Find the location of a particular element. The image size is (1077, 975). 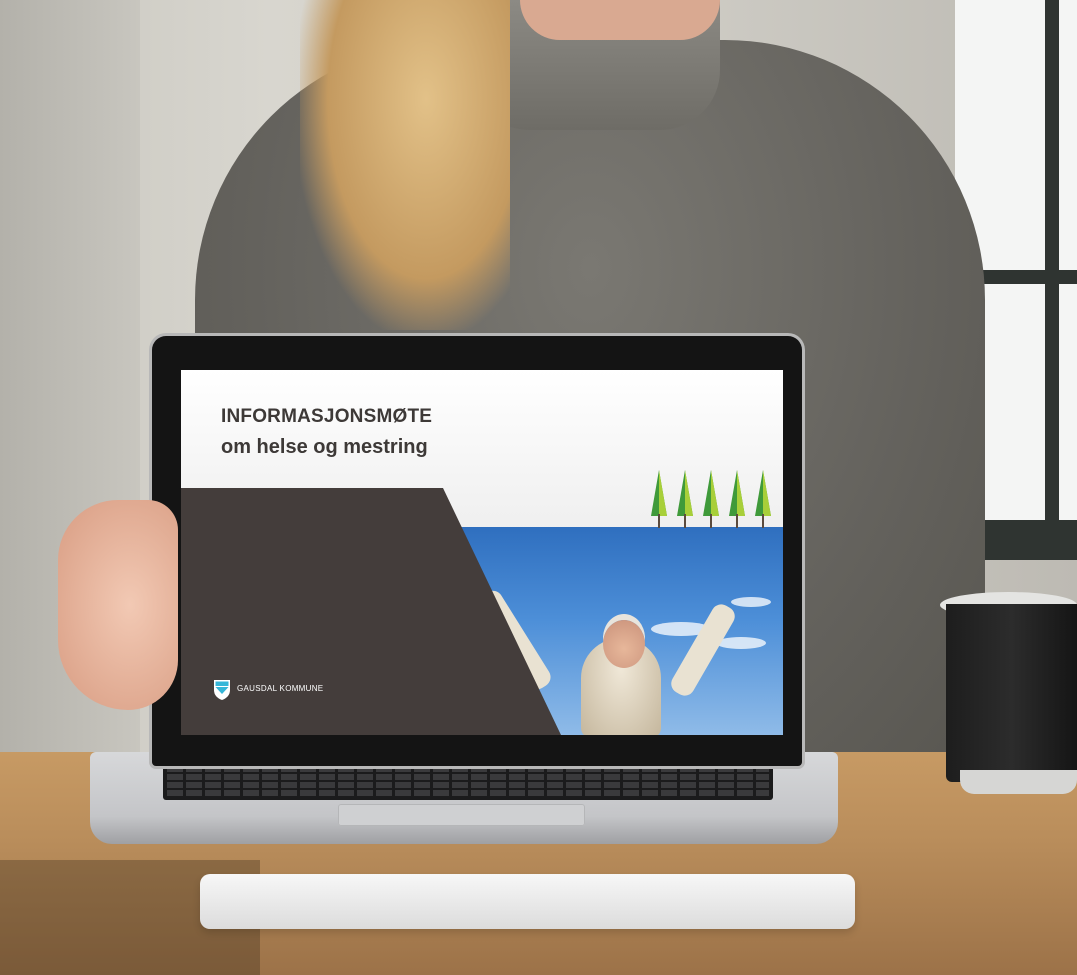

coffee-cup is located at coordinates (1008, 697).